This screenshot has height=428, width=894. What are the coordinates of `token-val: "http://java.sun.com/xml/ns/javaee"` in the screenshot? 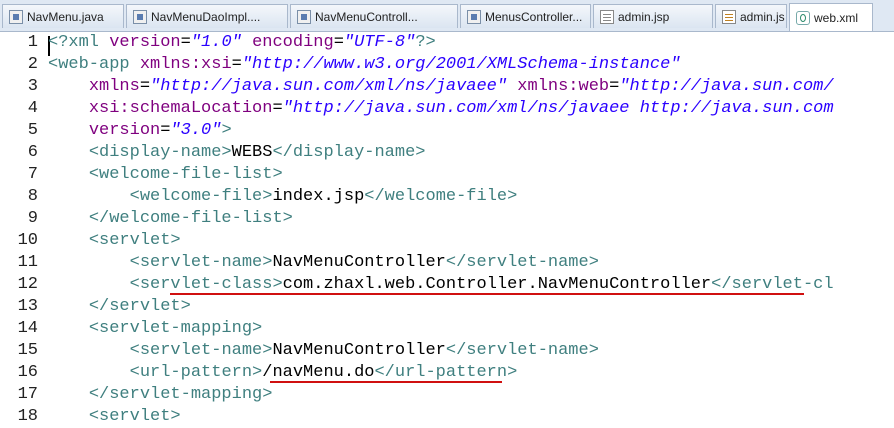 It's located at (329, 86).